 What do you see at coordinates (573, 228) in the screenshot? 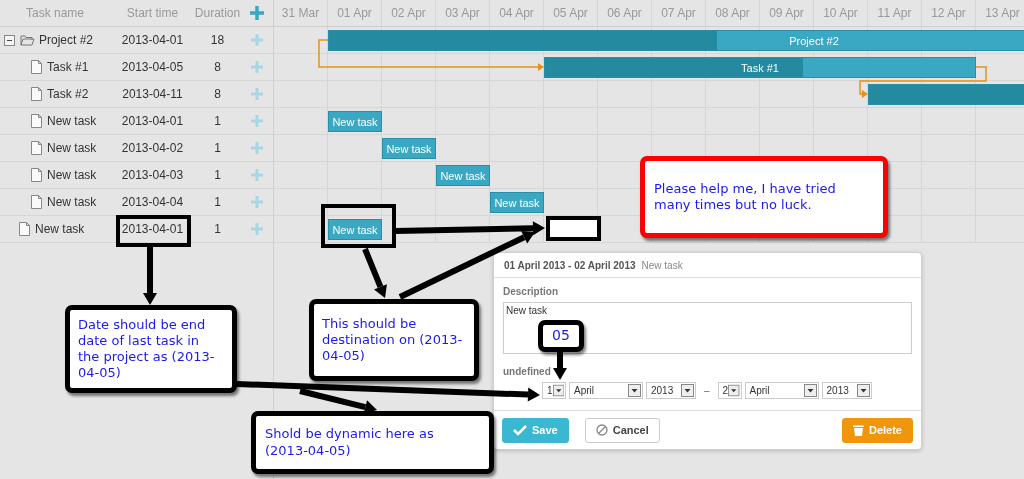
I see `target-box` at bounding box center [573, 228].